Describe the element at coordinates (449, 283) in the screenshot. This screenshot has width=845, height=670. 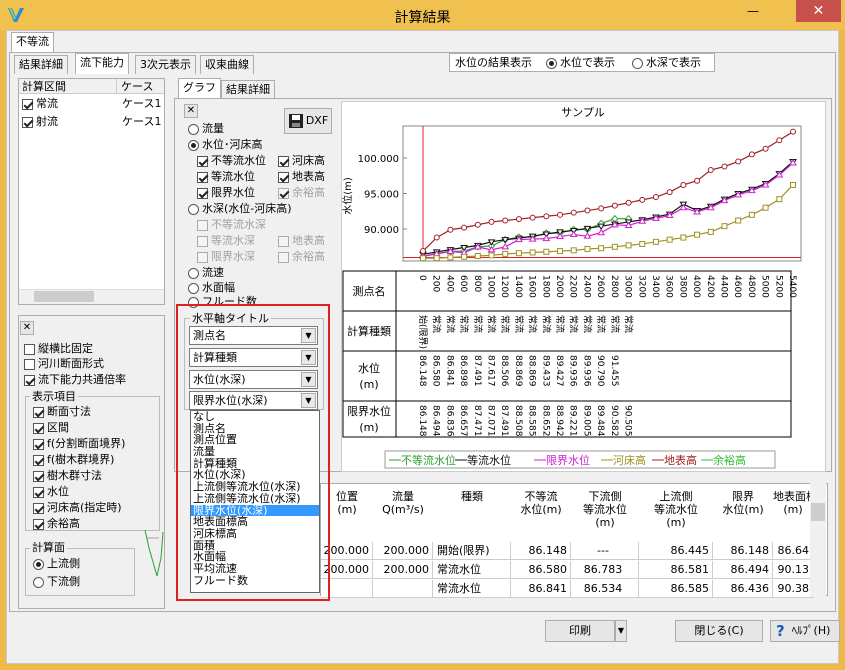
I see `data-table-value: 400` at that location.